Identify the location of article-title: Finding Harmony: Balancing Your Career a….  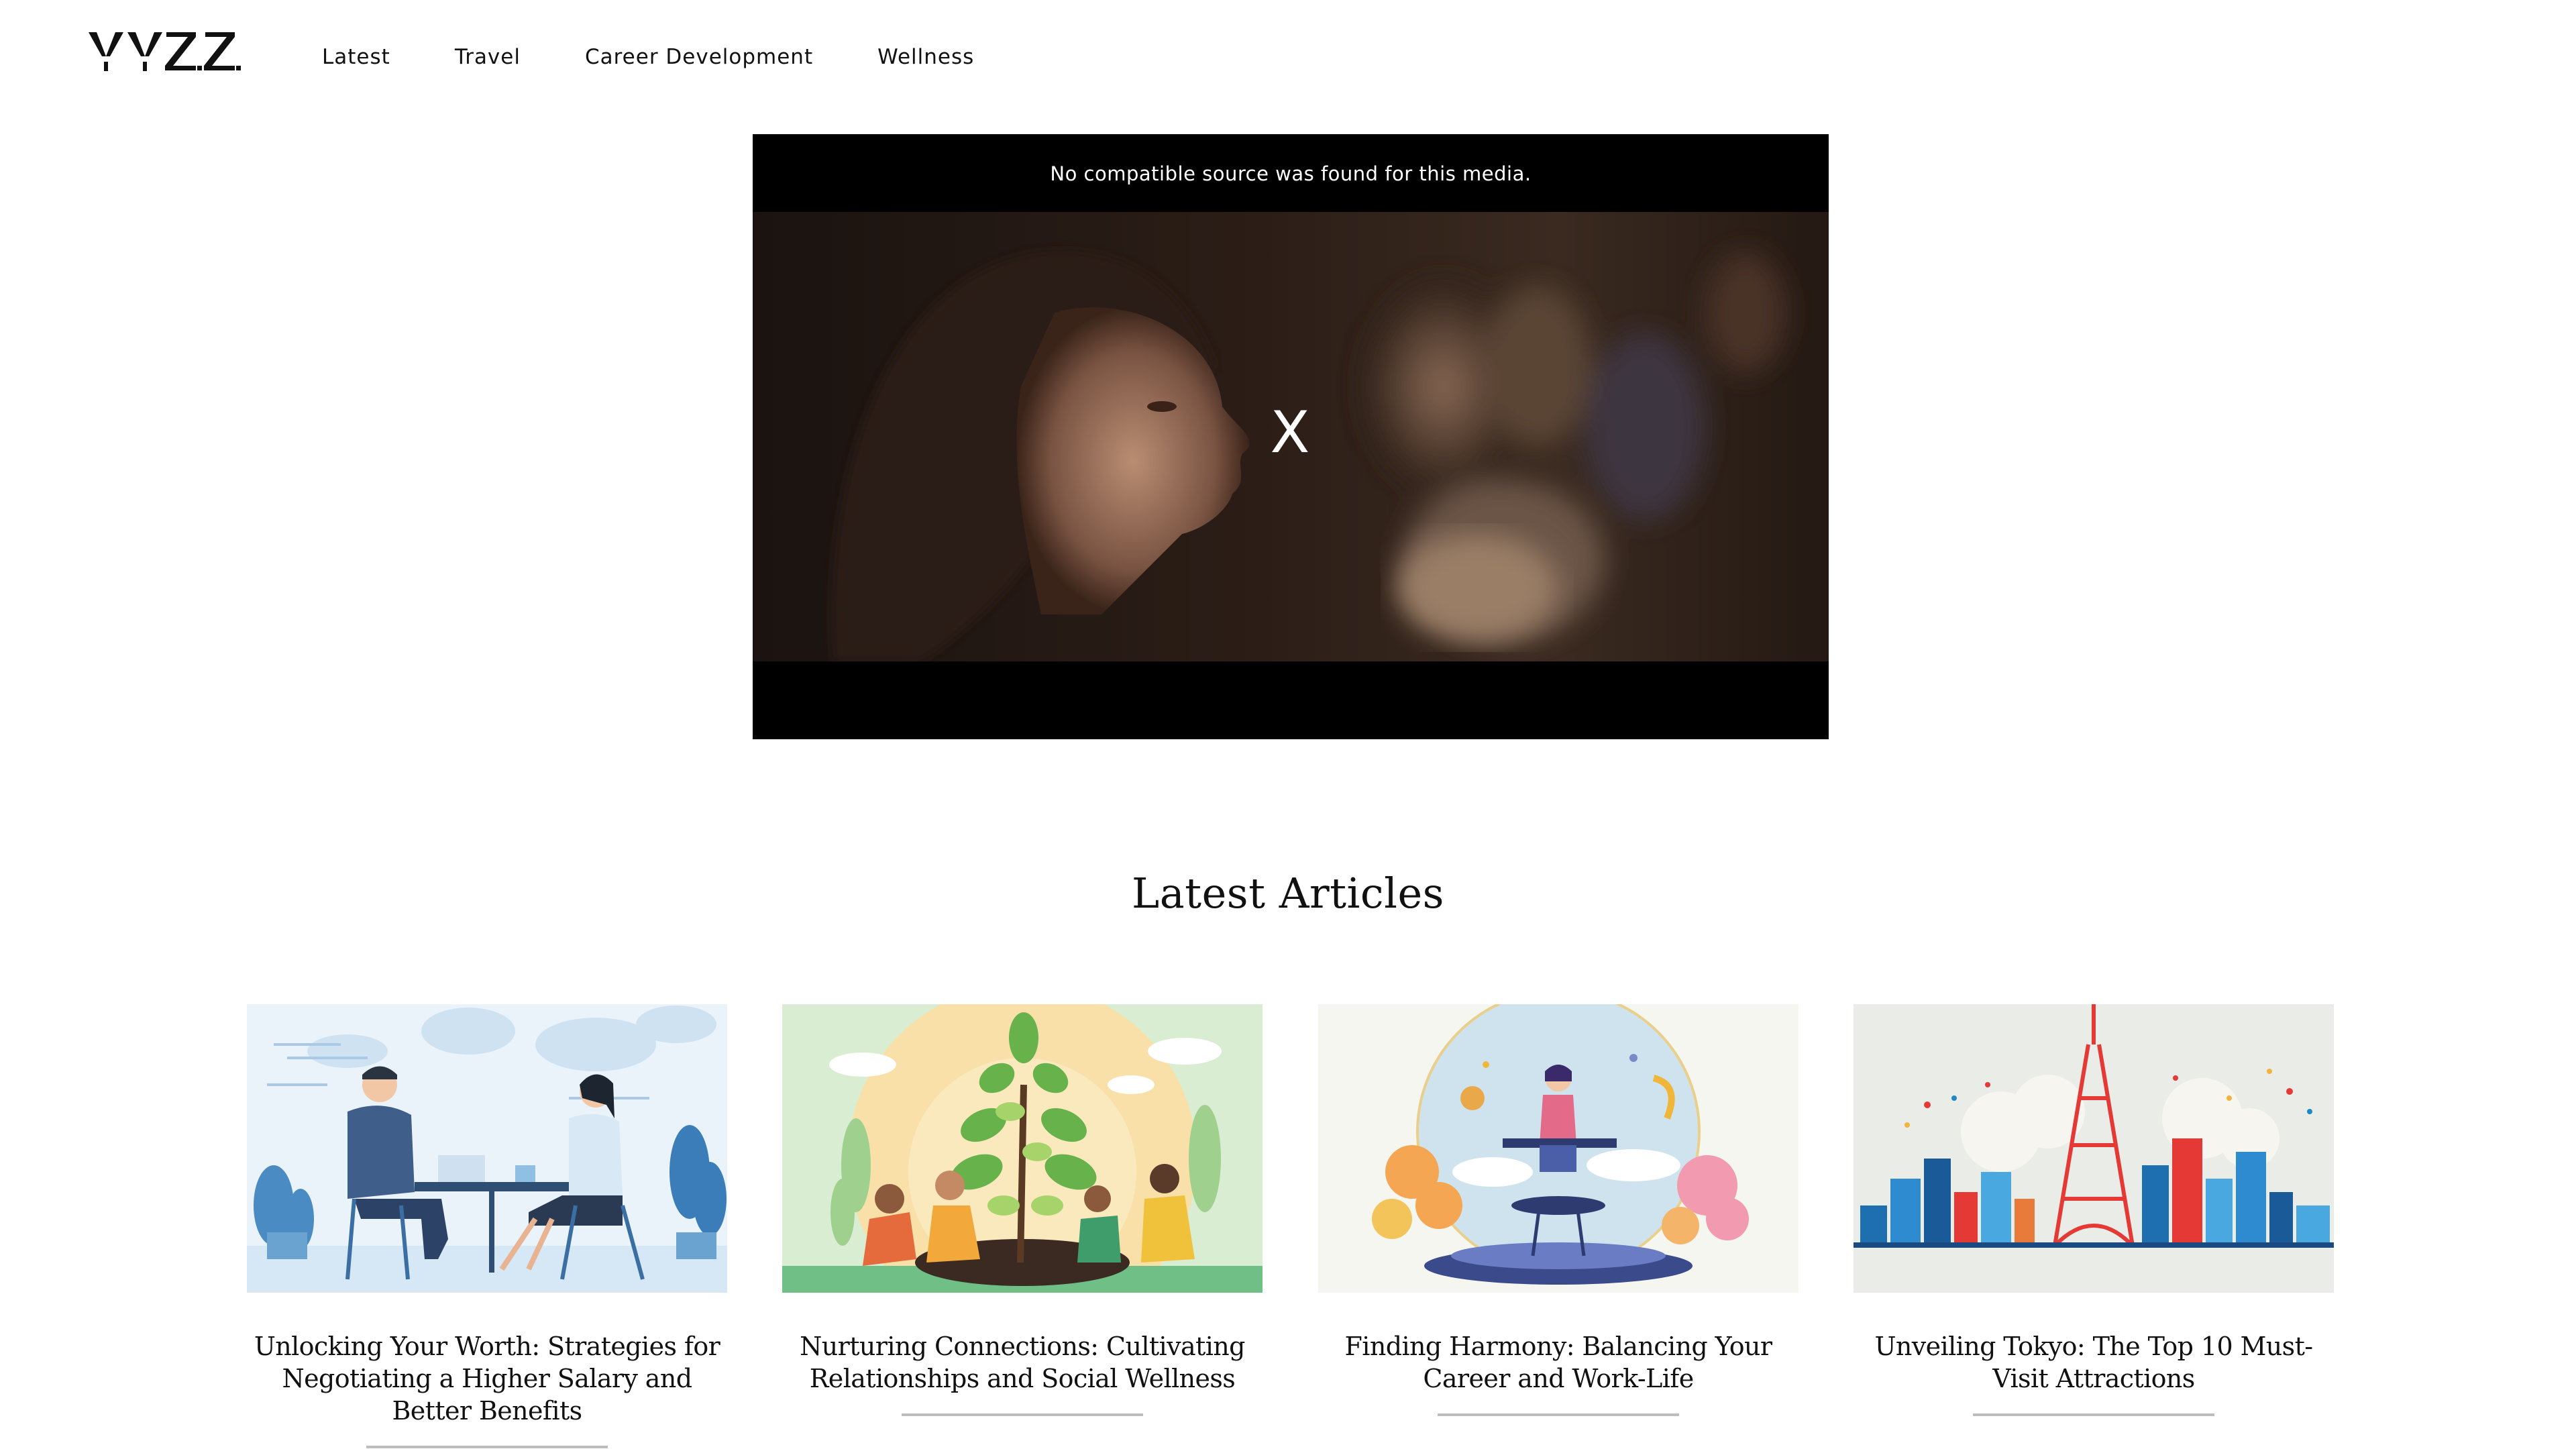
(1558, 1362).